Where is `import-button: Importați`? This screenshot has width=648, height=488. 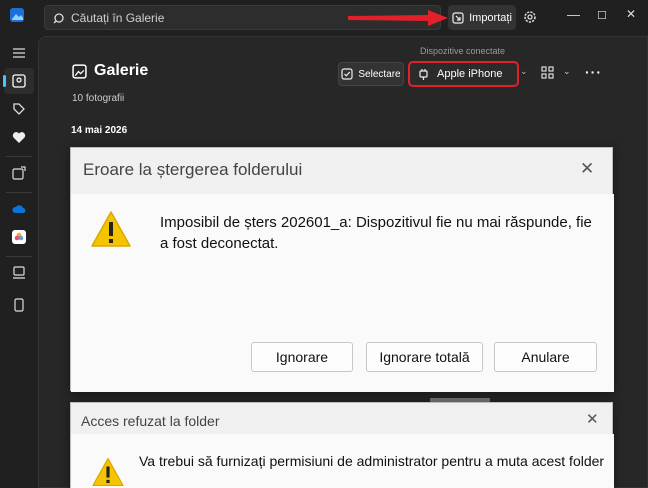 import-button: Importați is located at coordinates (482, 17).